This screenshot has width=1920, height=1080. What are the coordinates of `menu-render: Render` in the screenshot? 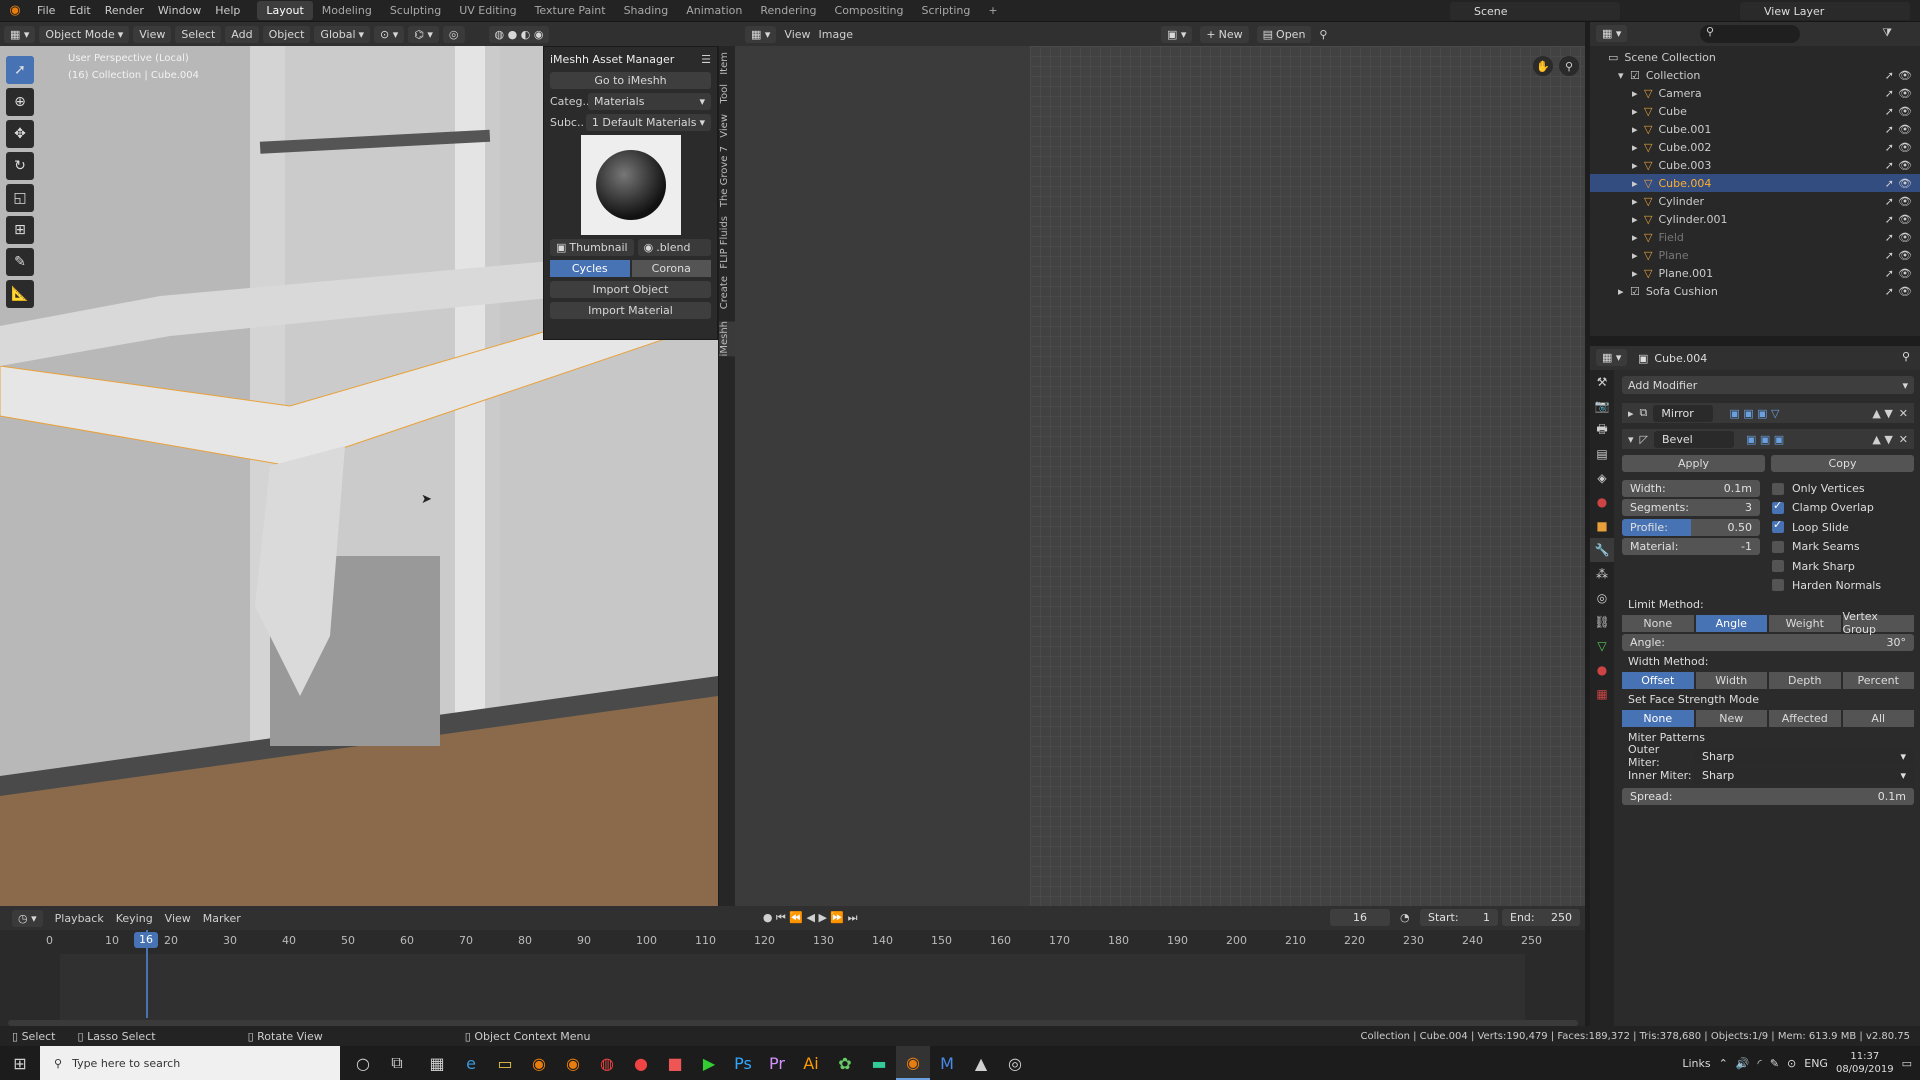 It's located at (124, 10).